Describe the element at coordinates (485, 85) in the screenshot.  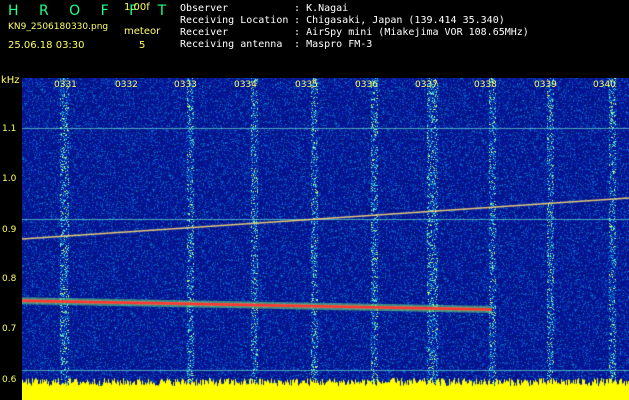
I see `time-tick-label: 0338` at that location.